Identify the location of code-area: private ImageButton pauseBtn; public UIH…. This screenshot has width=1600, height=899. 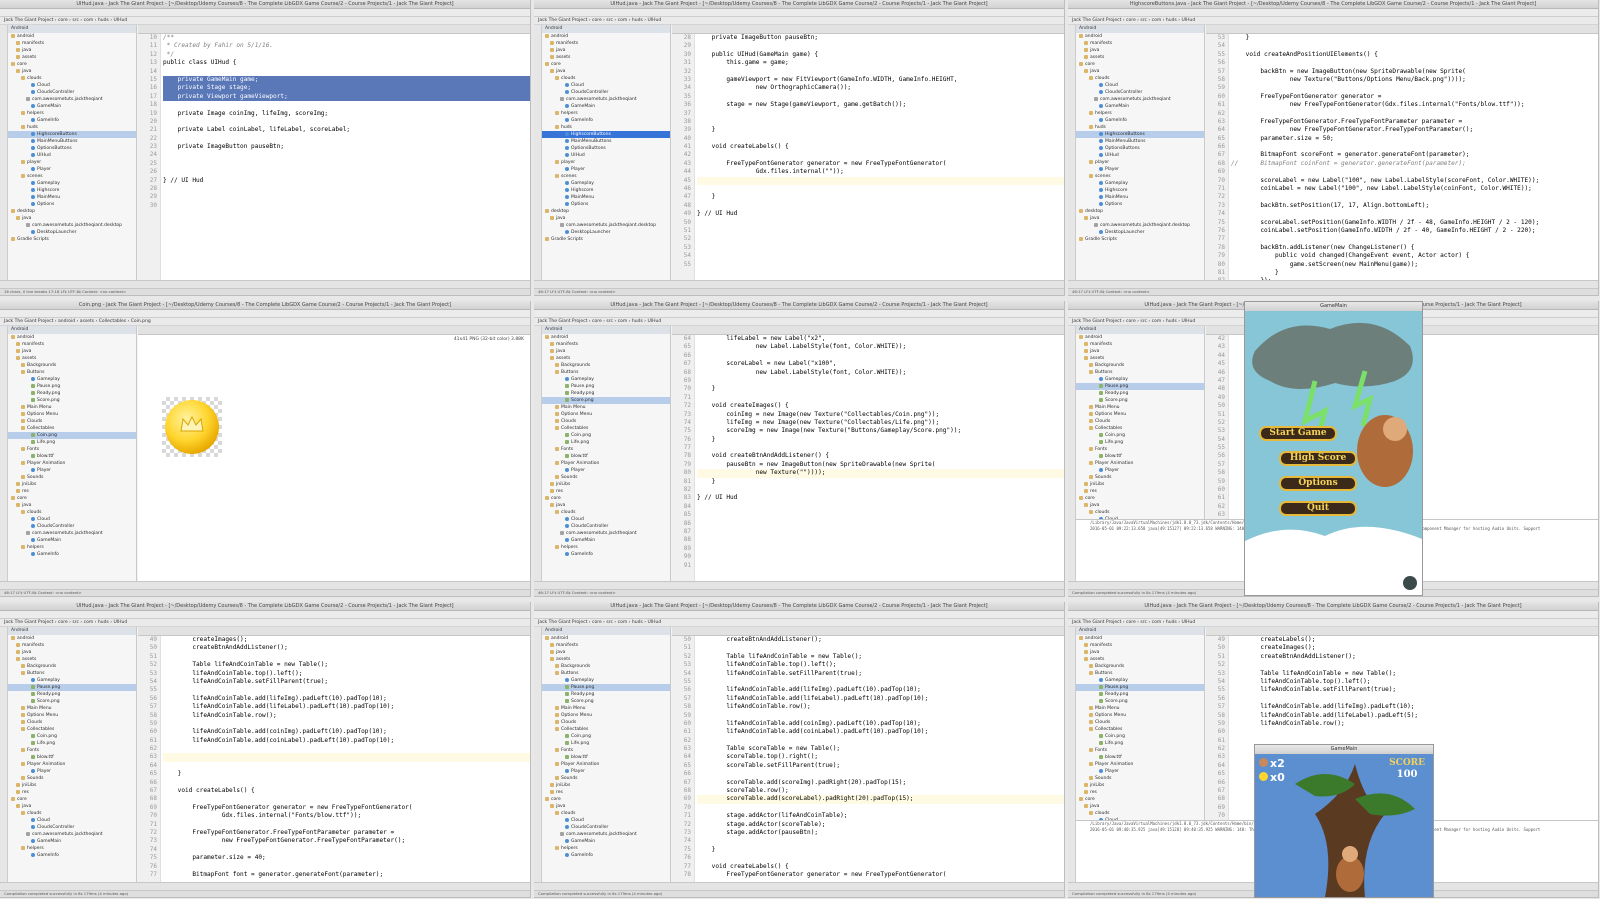
(880, 157).